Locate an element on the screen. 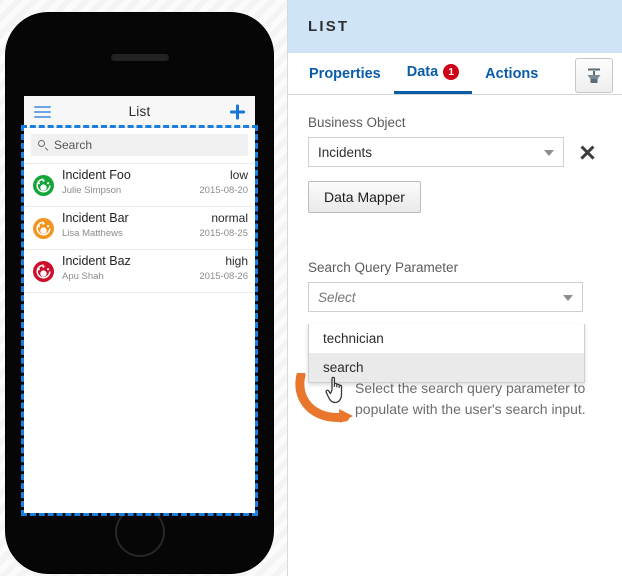 This screenshot has height=576, width=622. panel-tabbar: Properties Data 1 Actions is located at coordinates (455, 74).